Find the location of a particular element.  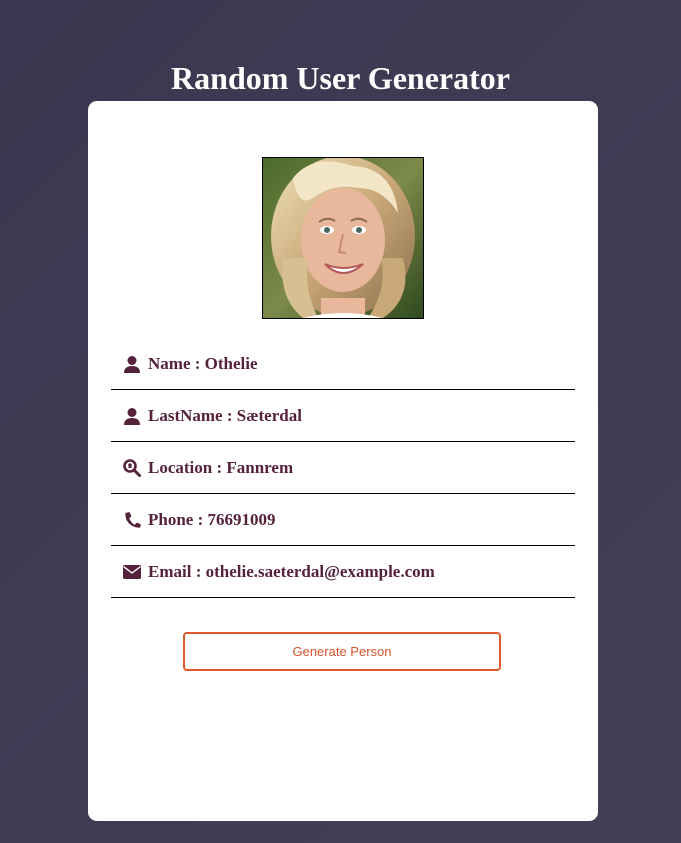

email-row: Email : othelie.saeterdal@example.com is located at coordinates (343, 572).